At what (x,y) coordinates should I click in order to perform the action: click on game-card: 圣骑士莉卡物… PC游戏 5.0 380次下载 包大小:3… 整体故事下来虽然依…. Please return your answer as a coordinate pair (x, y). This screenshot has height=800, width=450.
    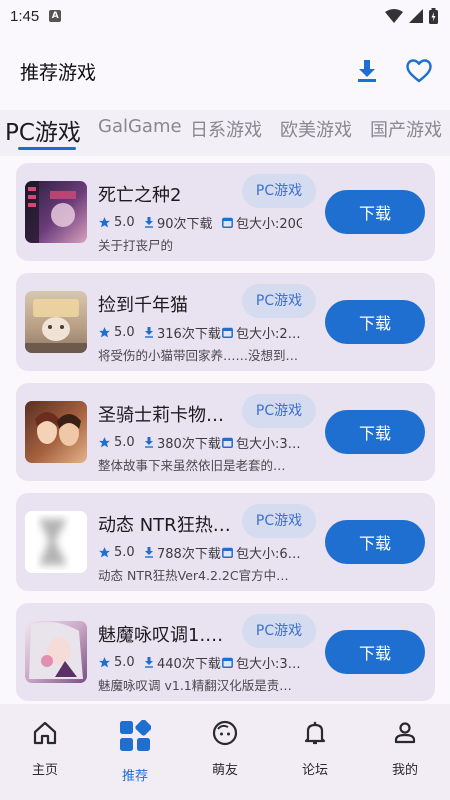
    Looking at the image, I should click on (225, 432).